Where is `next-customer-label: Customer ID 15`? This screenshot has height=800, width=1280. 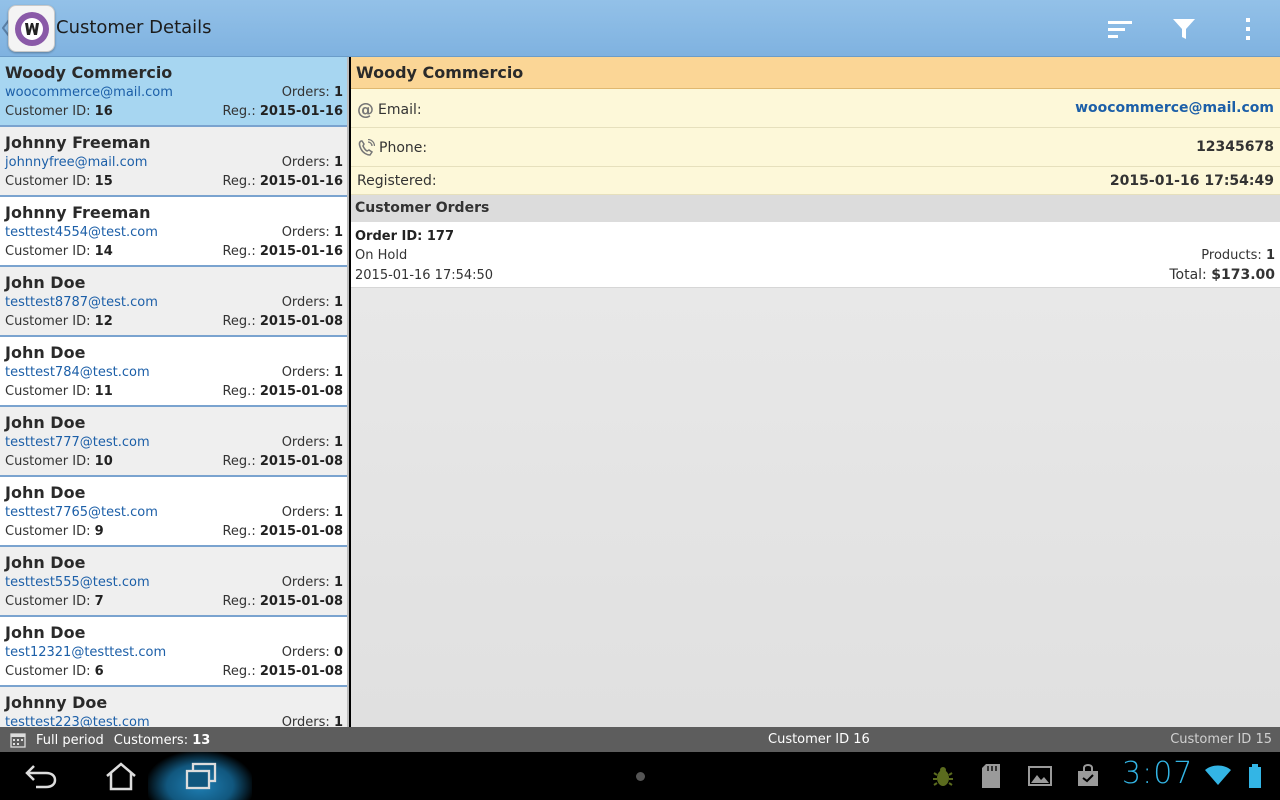
next-customer-label: Customer ID 15 is located at coordinates (1221, 739).